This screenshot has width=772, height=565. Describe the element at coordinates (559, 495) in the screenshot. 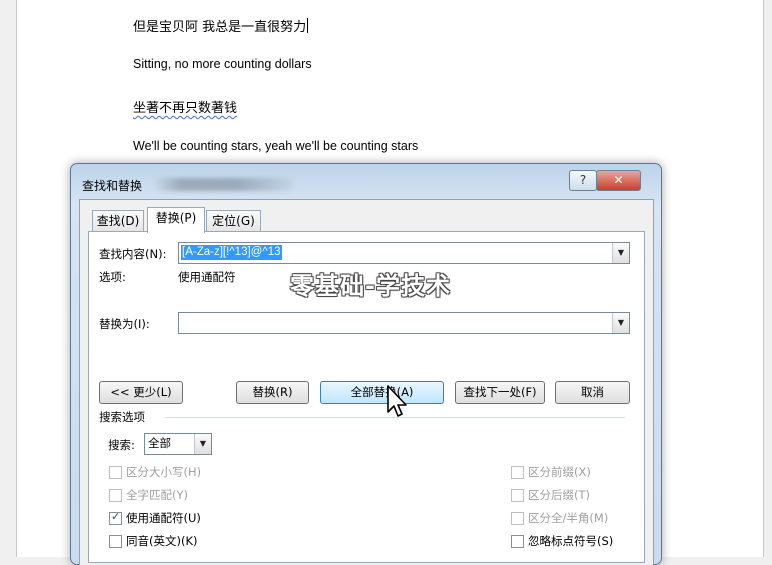

I see `match-suffix-label: 区分后缀(T)` at that location.